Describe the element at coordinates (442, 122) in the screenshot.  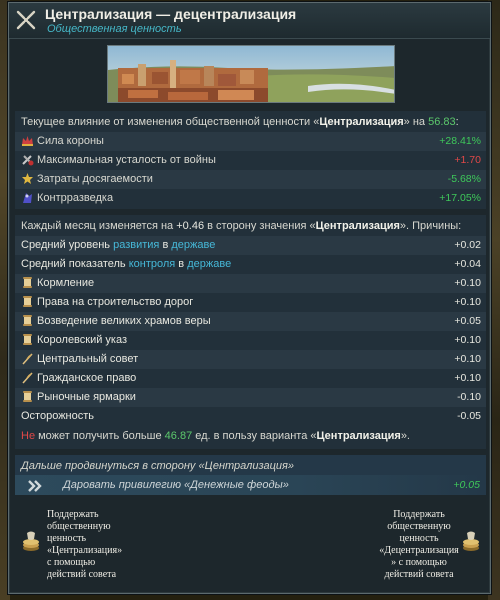
I see `influence-amount: 56.83` at that location.